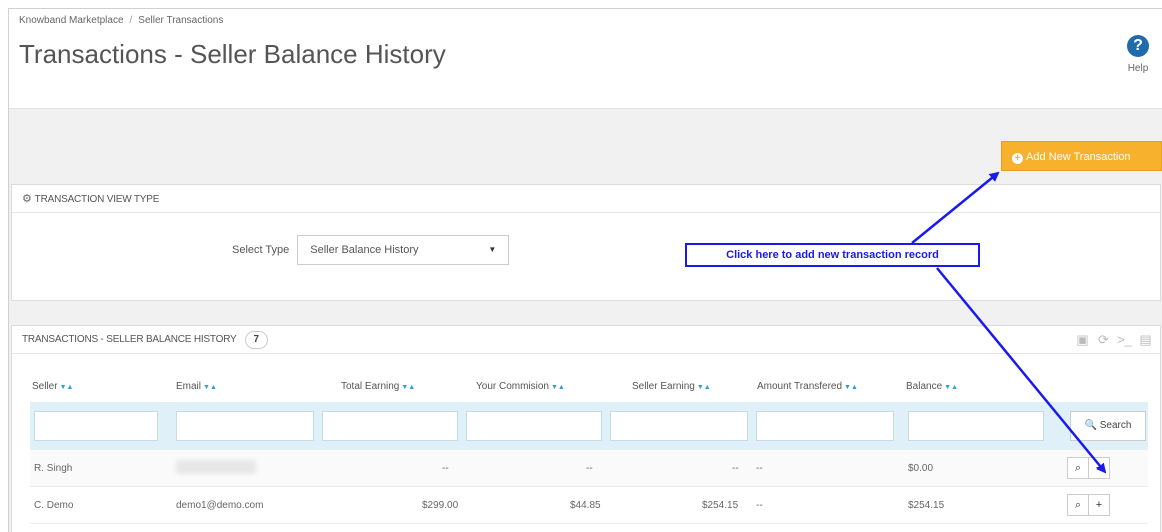 The image size is (1162, 532). I want to click on arrow-to-row-plus, so click(1021, 370).